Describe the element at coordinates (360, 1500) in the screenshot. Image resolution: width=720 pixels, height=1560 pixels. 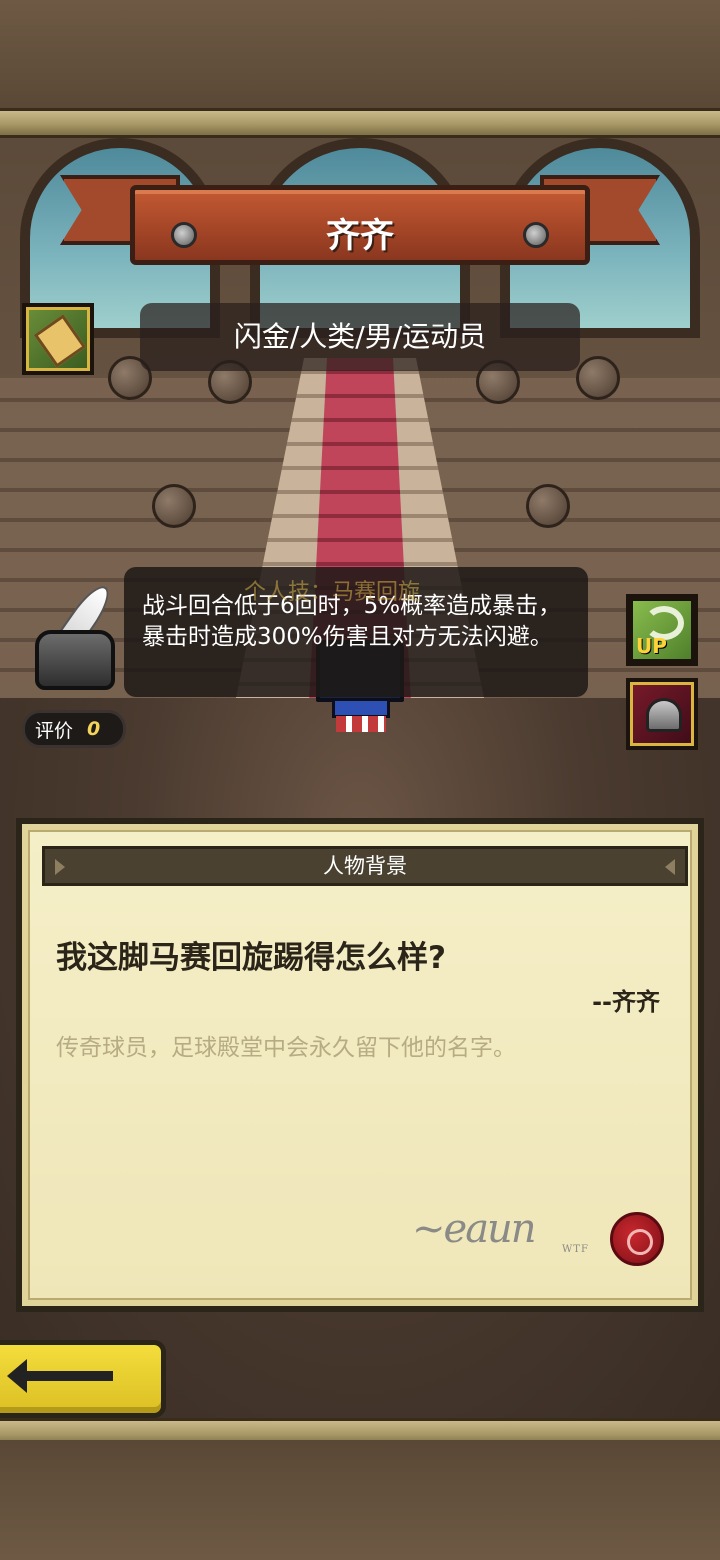
I see `bottom-background` at that location.